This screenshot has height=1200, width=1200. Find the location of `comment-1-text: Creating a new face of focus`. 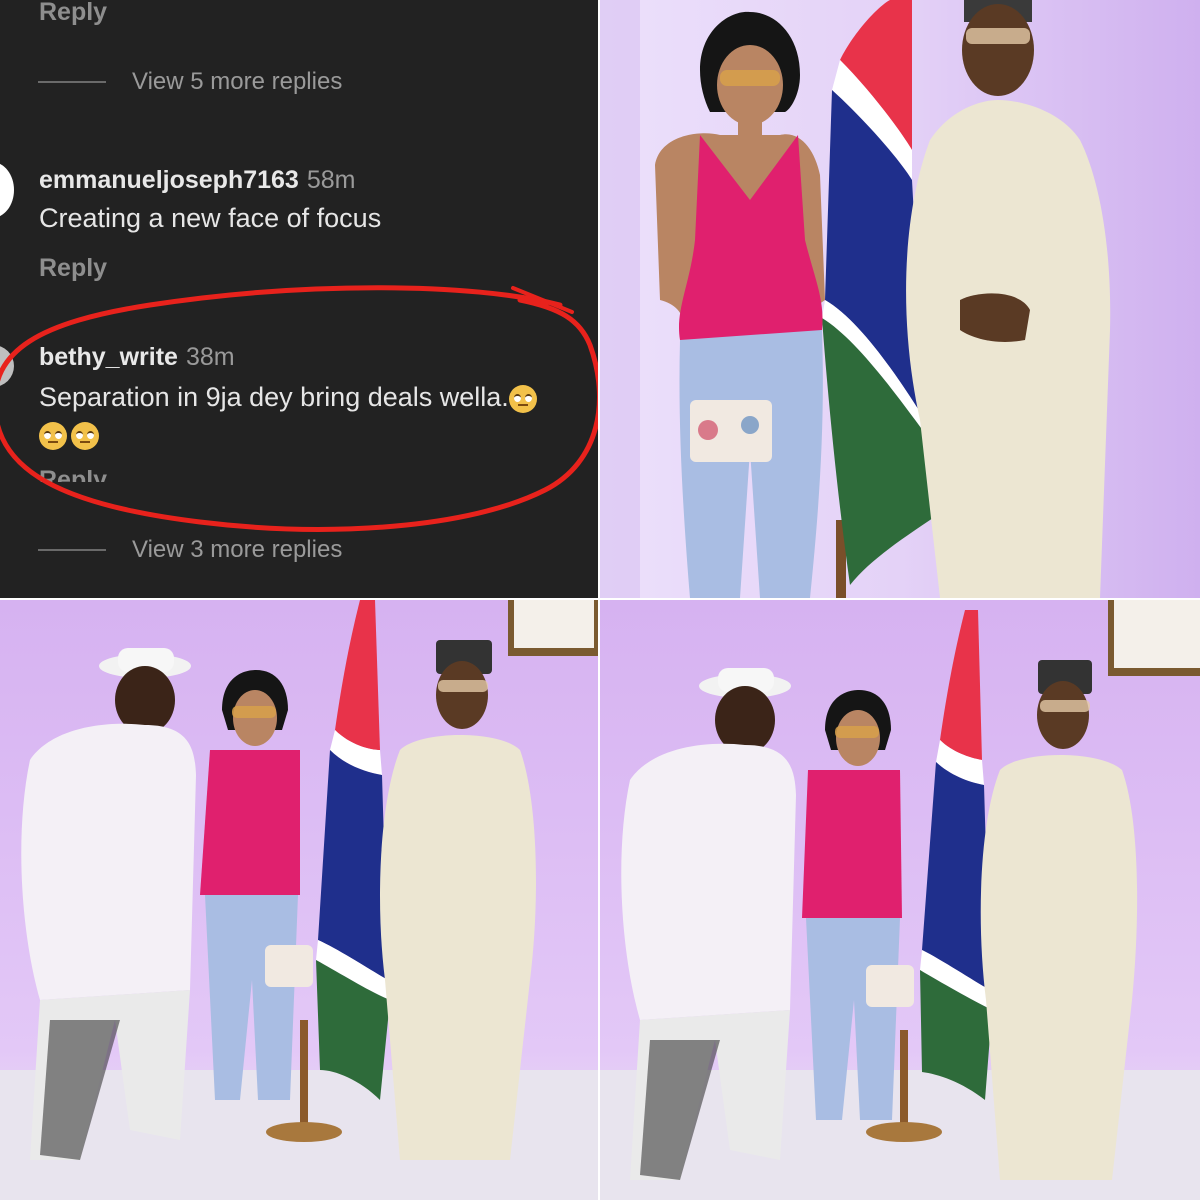

comment-1-text: Creating a new face of focus is located at coordinates (210, 218).